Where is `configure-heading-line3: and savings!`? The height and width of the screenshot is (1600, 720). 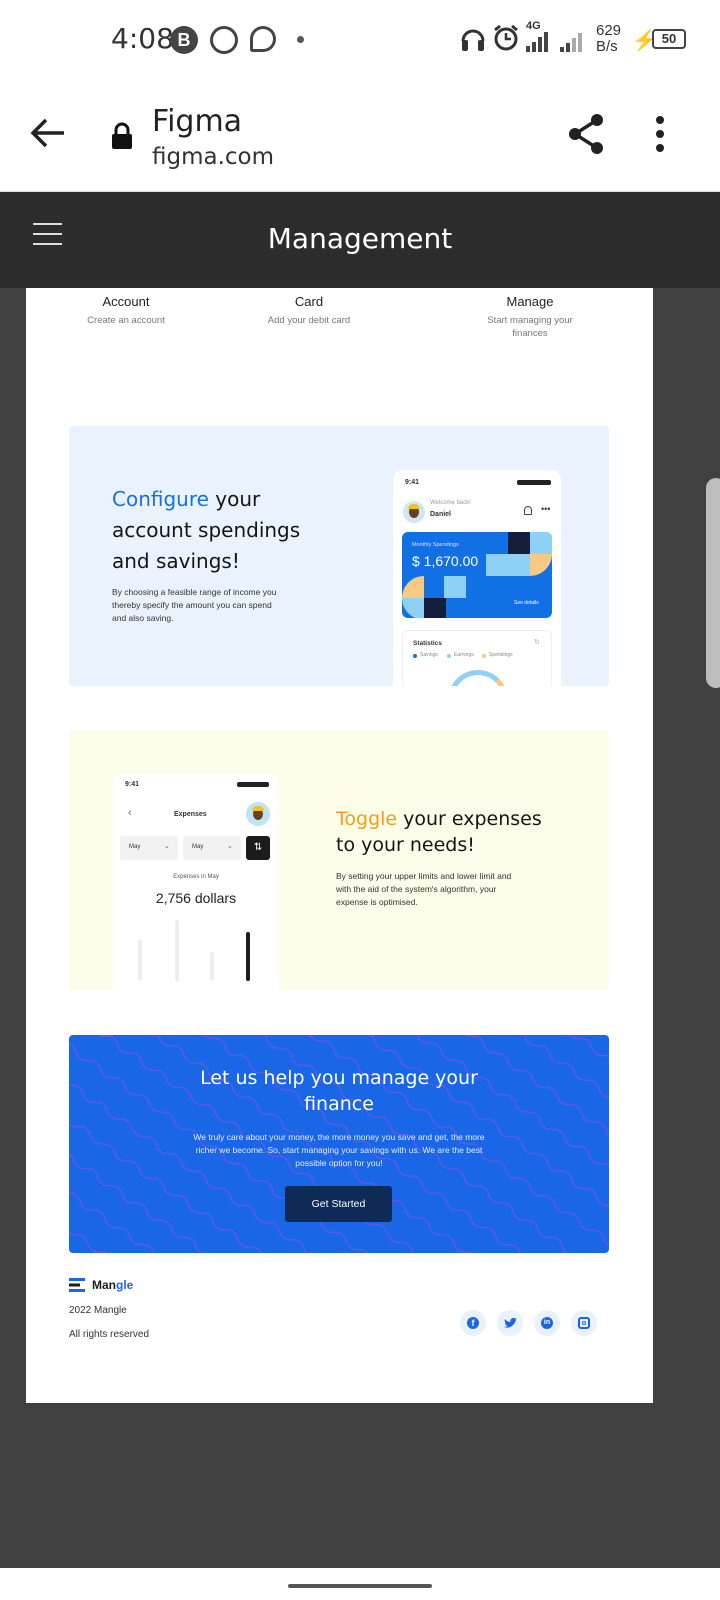
configure-heading-line3: and savings! is located at coordinates (176, 561).